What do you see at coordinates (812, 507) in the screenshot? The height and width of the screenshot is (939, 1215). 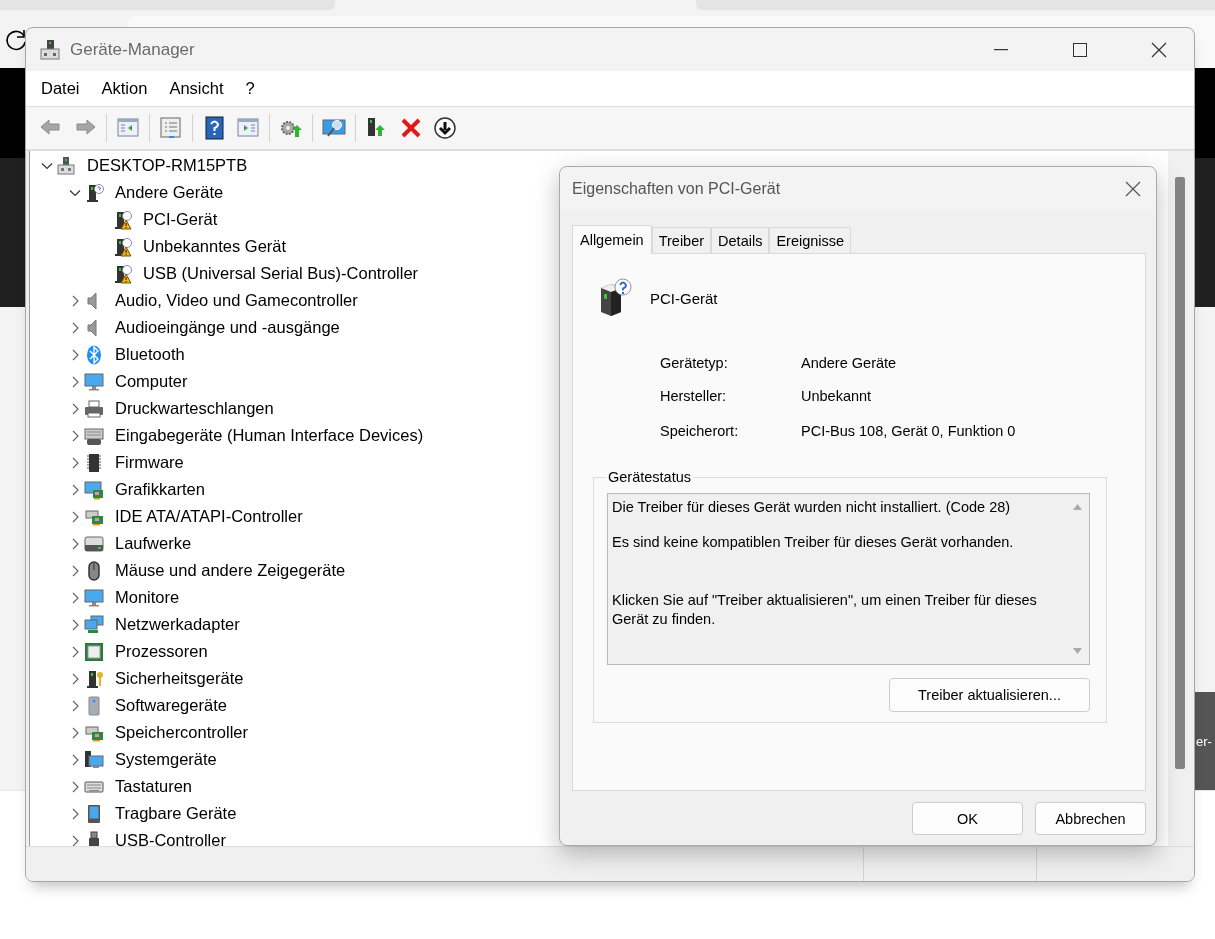 I see `status-message: Die Treiber für dieses Gerät wurden nicht installiert. (Code 28)` at bounding box center [812, 507].